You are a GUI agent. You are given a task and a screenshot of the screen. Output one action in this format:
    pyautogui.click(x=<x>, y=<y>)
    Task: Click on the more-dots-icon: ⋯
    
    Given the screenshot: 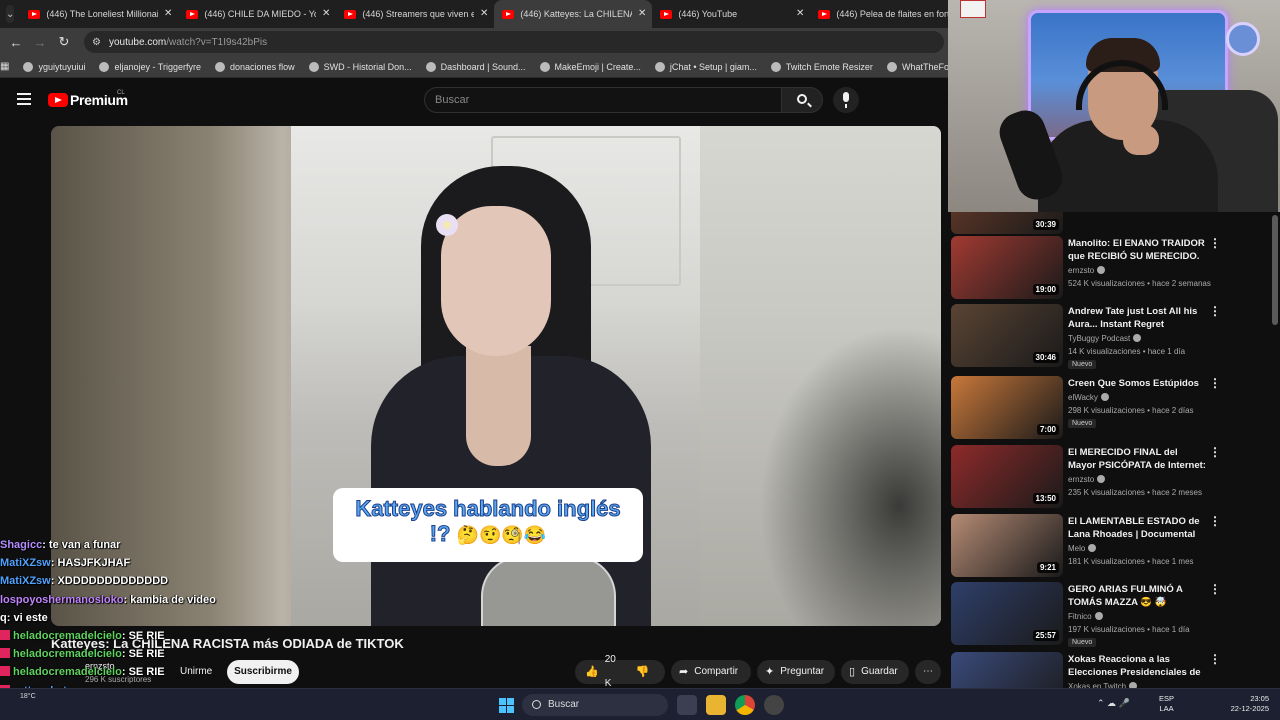 What is the action you would take?
    pyautogui.click(x=928, y=671)
    